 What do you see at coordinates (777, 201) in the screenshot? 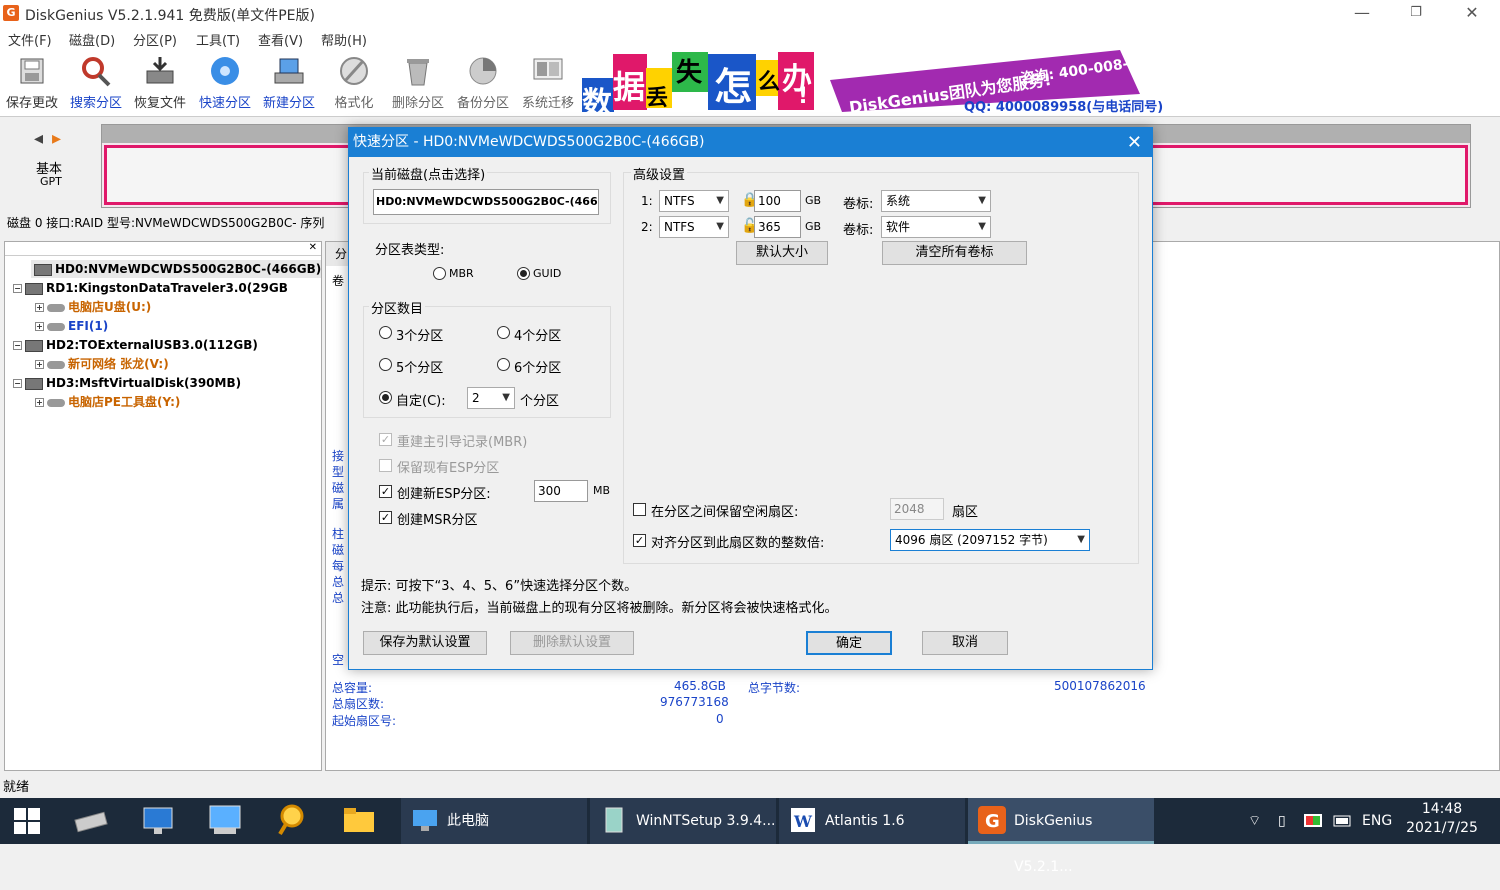
I see `partition-1-size-input: 100` at bounding box center [777, 201].